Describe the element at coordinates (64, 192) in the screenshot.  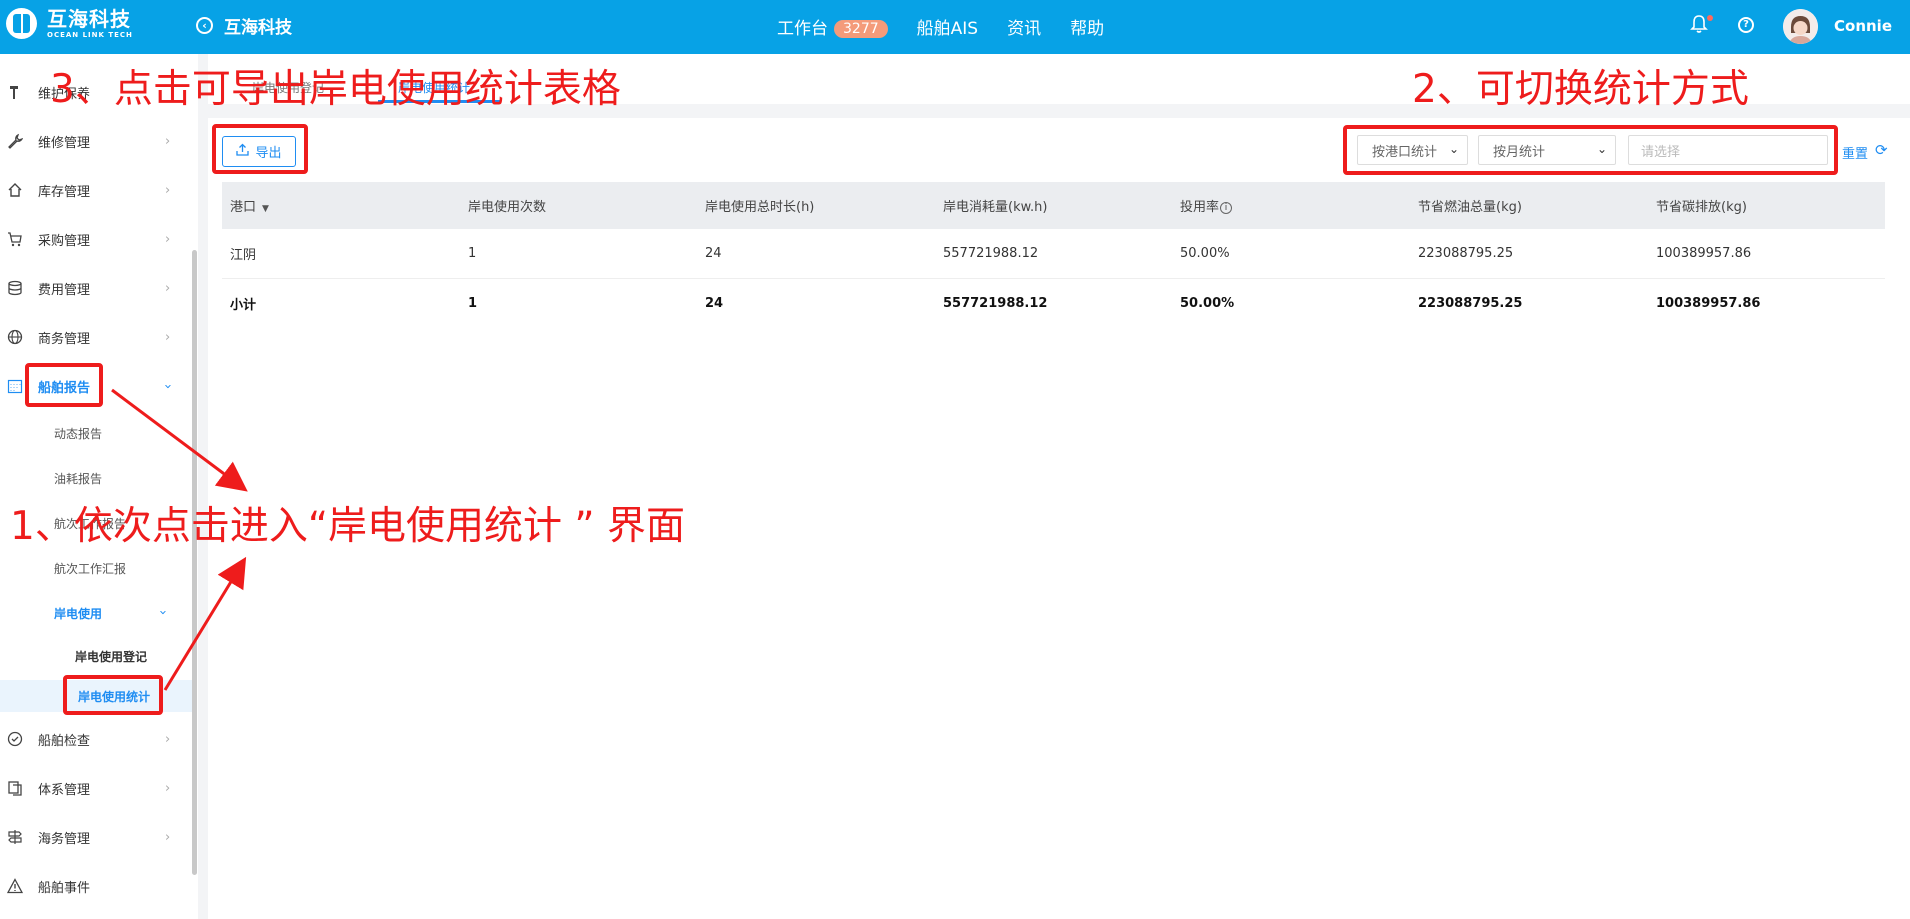
I see `sidebar-item-label: 库存管理` at that location.